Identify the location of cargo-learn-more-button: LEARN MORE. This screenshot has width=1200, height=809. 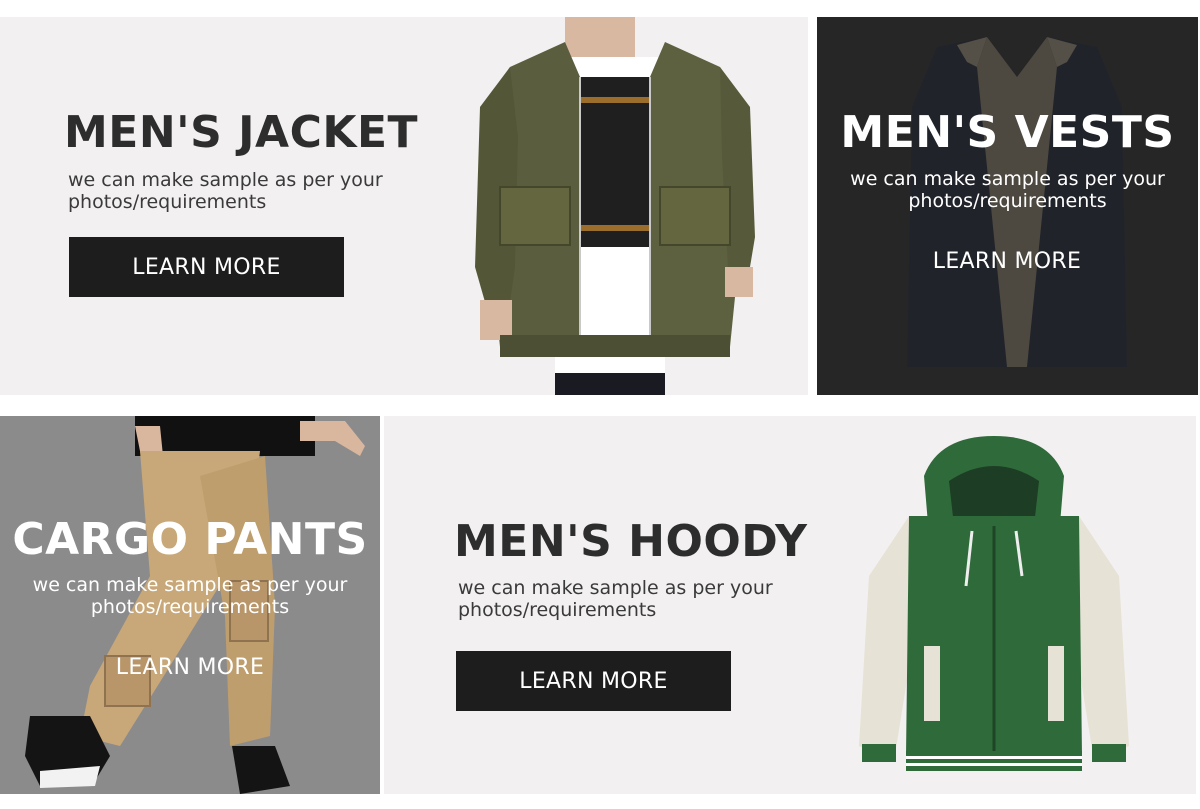
(190, 667).